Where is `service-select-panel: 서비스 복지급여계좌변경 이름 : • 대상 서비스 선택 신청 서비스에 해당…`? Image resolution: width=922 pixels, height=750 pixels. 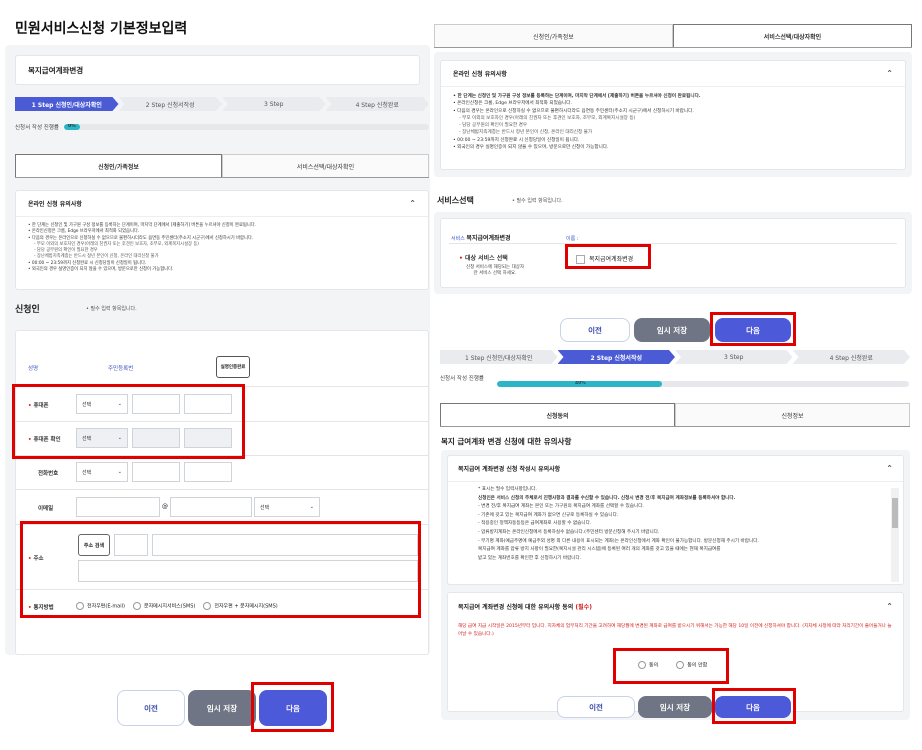 service-select-panel: 서비스 복지급여계좌변경 이름 : • 대상 서비스 선택 신청 서비스에 해당… is located at coordinates (673, 253).